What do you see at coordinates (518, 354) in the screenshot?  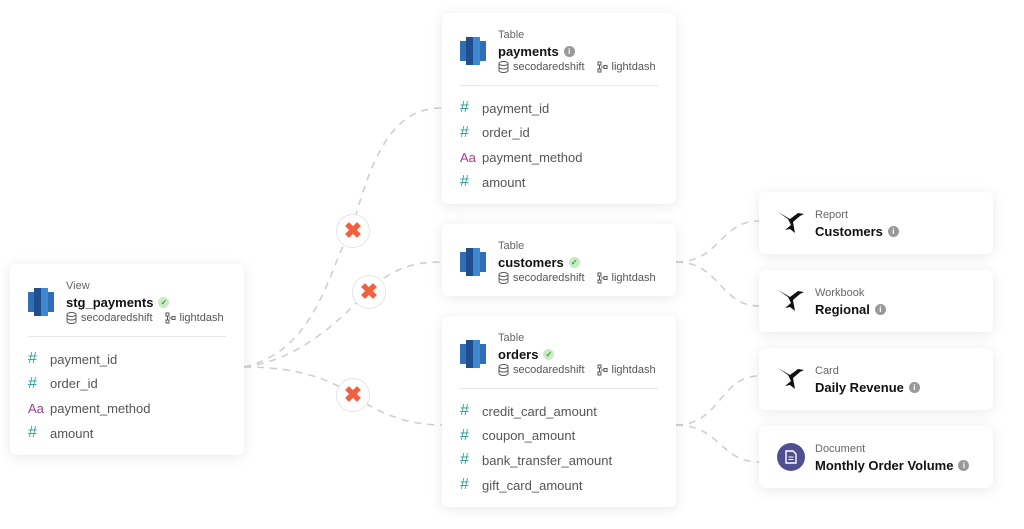 I see `node-name: orders` at bounding box center [518, 354].